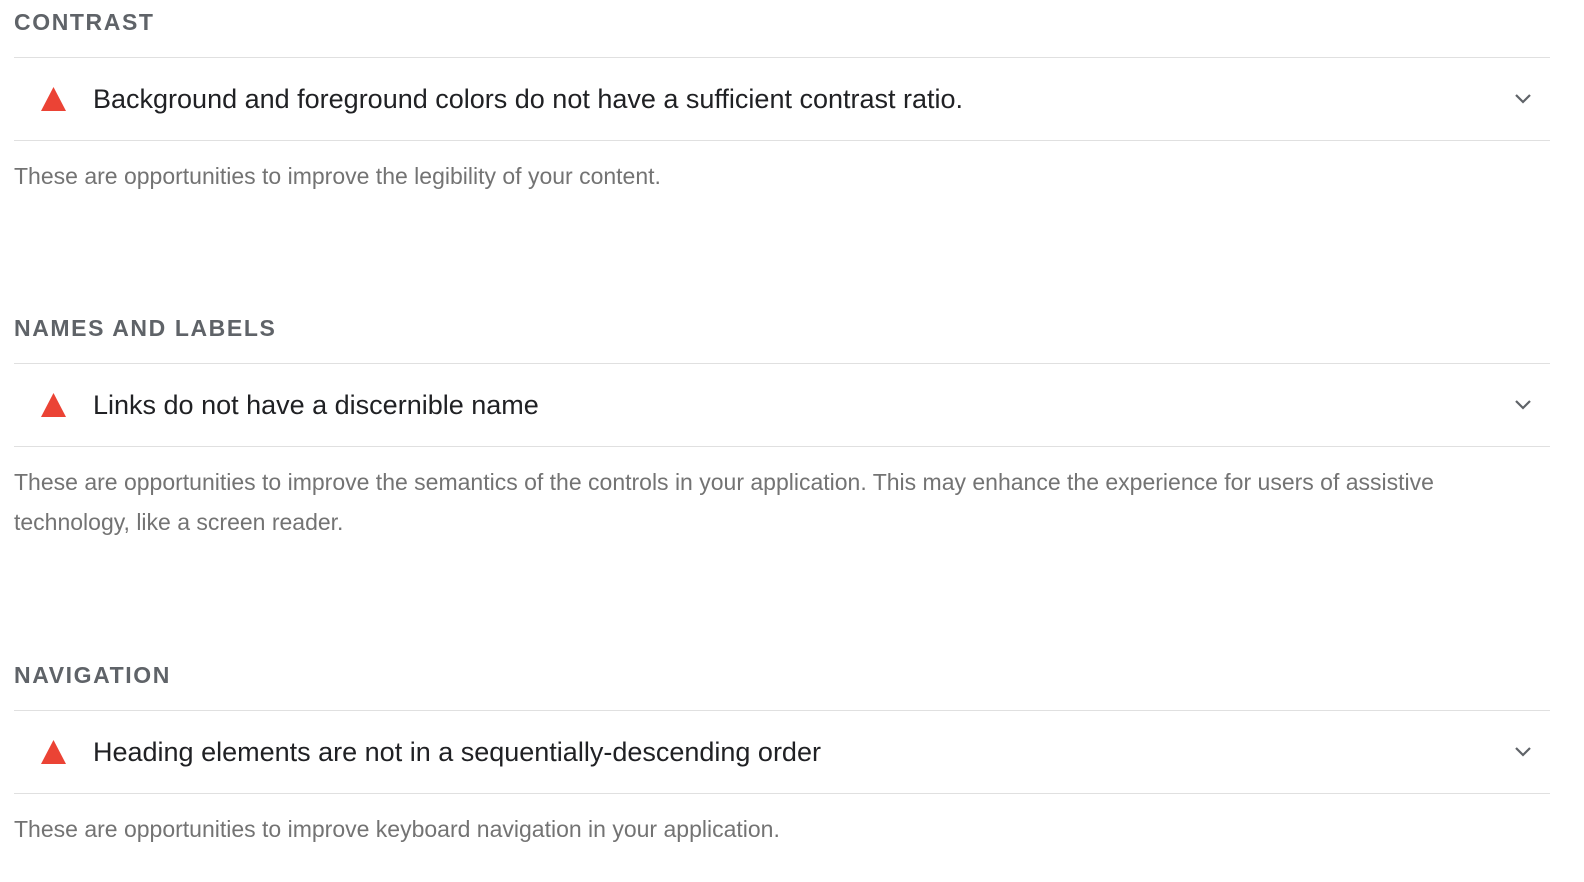 The width and height of the screenshot is (1584, 882). I want to click on audit-link-name: Links do not have a discernible name, so click(782, 405).